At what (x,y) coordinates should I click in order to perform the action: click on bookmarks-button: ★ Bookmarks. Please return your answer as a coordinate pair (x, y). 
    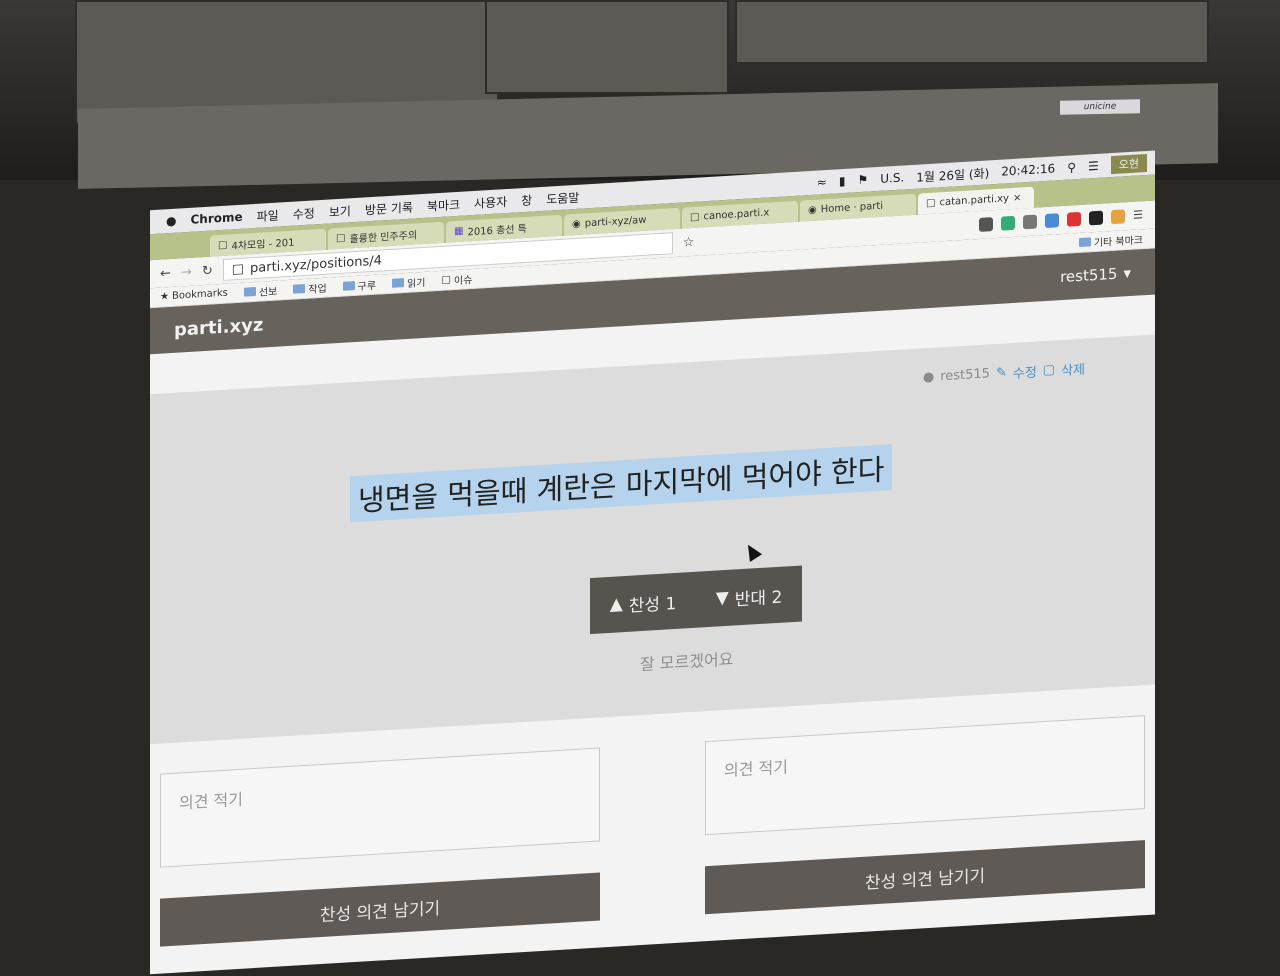
    Looking at the image, I should click on (194, 295).